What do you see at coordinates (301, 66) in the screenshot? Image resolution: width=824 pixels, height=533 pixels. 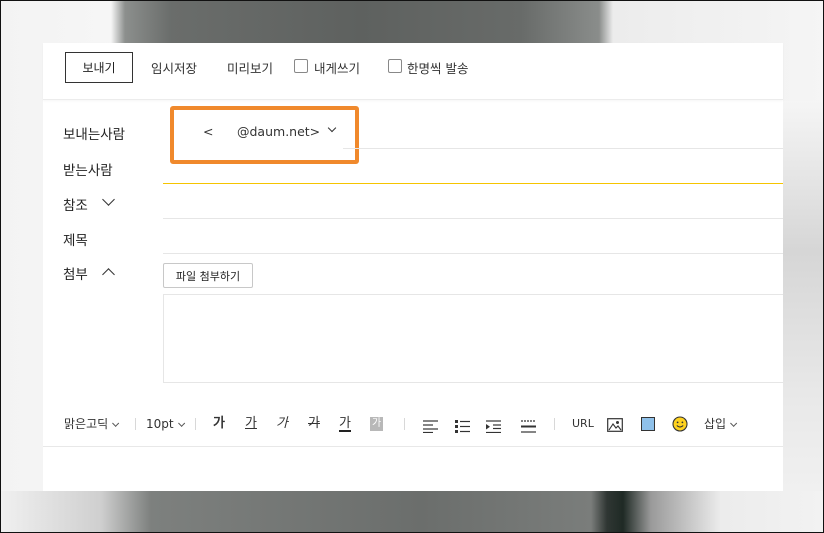 I see `to-myself-checkbox` at bounding box center [301, 66].